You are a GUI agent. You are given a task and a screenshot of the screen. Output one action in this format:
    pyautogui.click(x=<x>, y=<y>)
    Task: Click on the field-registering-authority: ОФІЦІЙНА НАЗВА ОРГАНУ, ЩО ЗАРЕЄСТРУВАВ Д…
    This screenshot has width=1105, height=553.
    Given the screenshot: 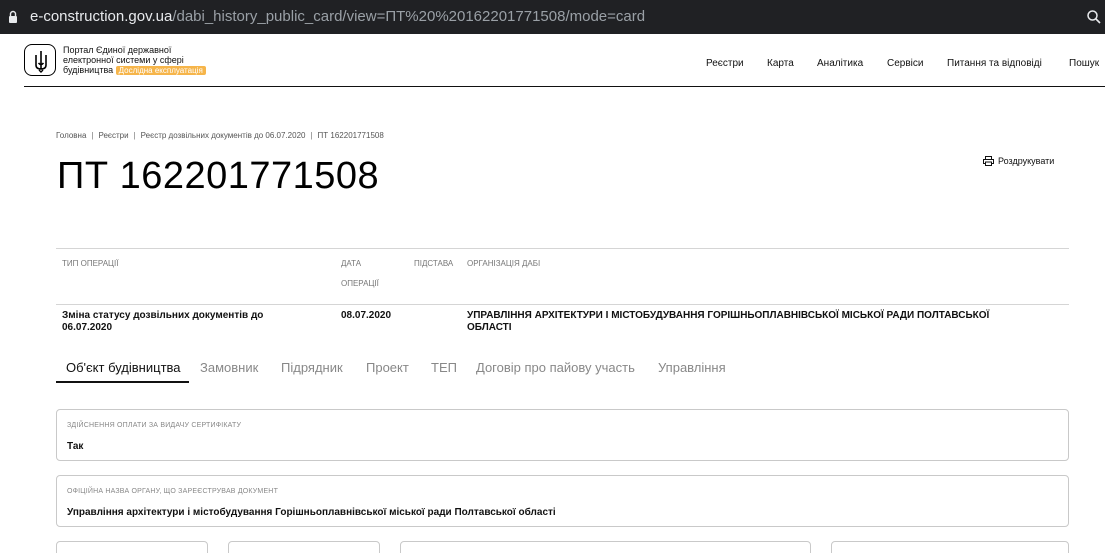 What is the action you would take?
    pyautogui.click(x=562, y=501)
    